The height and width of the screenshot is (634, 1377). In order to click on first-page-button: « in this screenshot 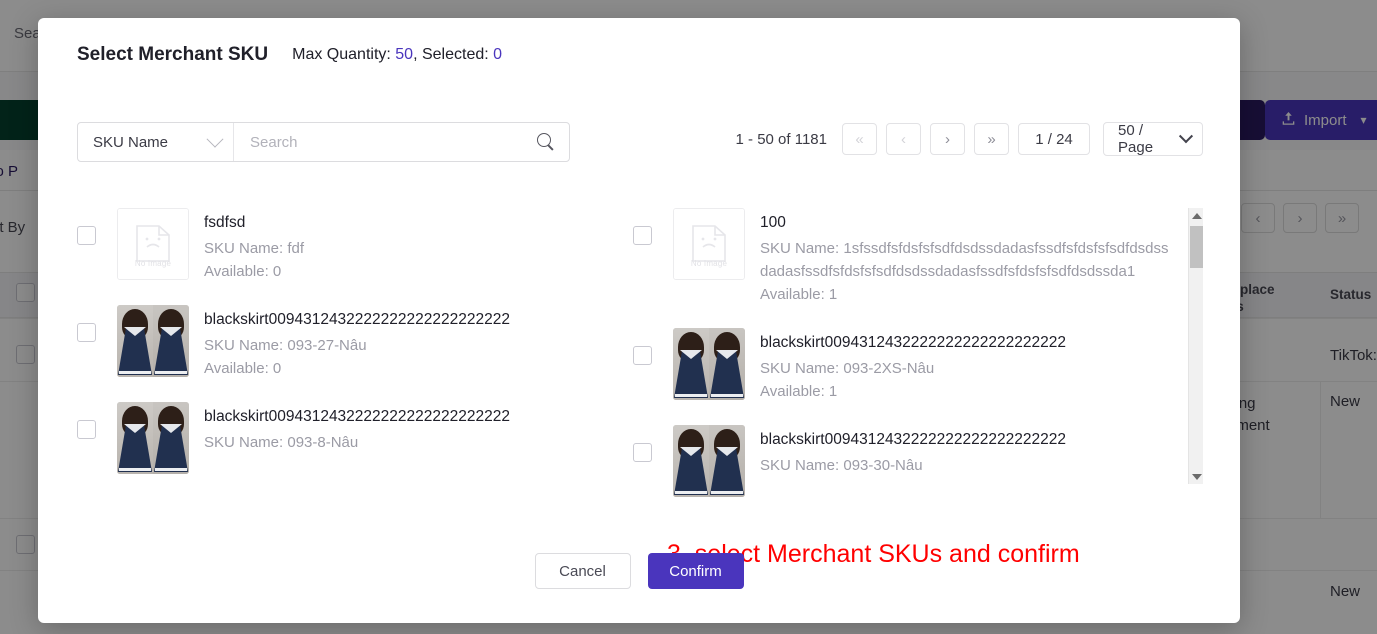, I will do `click(859, 139)`.